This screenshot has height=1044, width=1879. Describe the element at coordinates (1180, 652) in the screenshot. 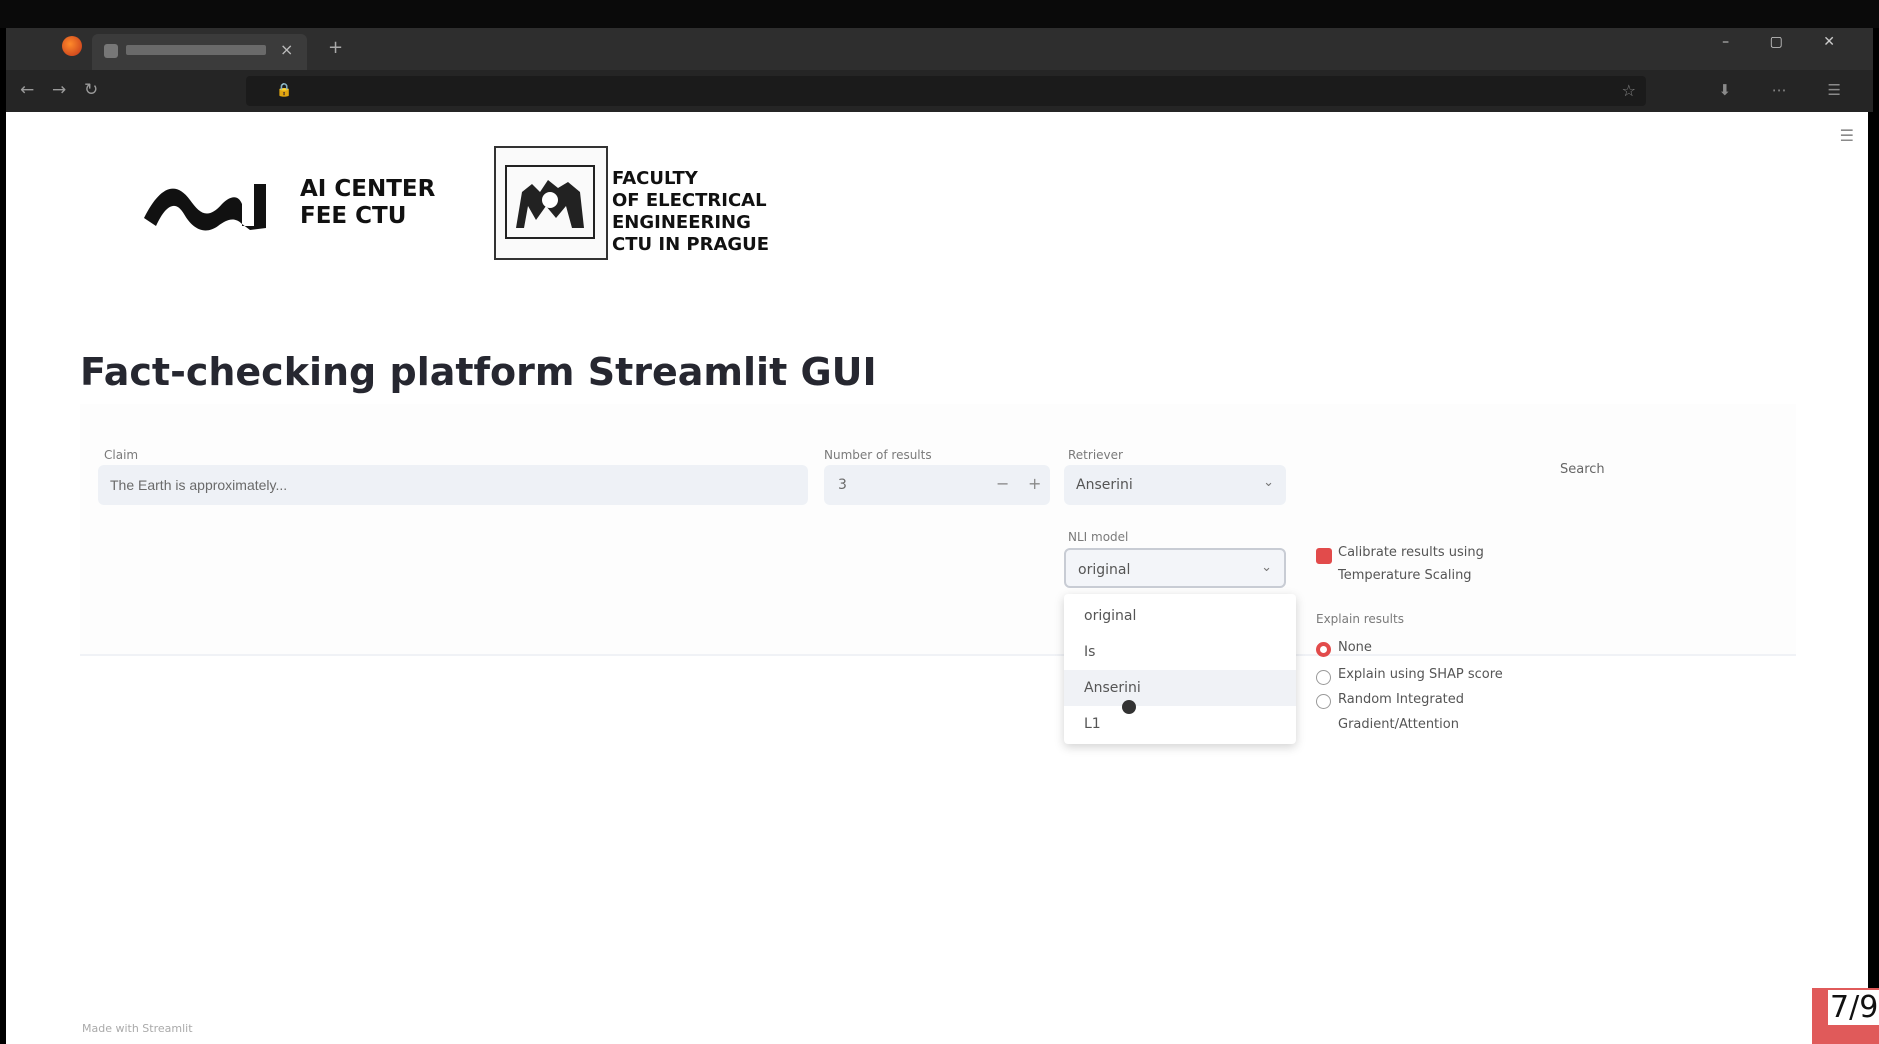

I see `dropdown-option: Is` at that location.